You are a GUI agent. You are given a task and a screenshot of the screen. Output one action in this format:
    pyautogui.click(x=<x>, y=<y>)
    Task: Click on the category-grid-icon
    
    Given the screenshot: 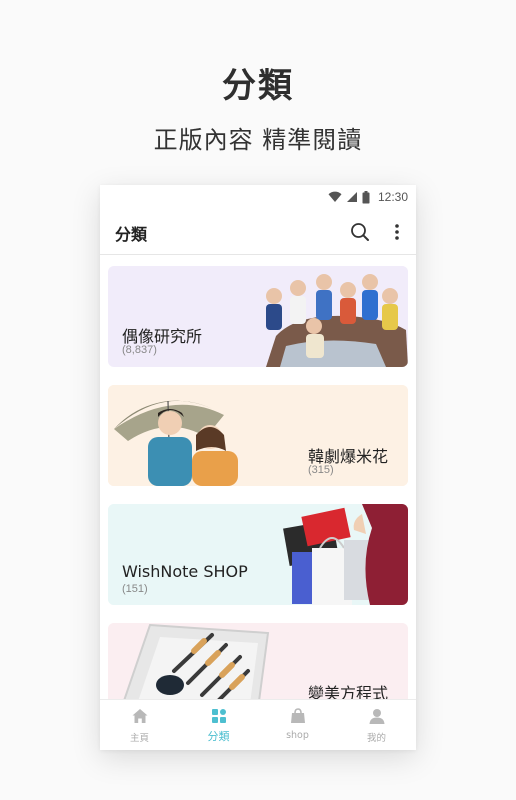 What is the action you would take?
    pyautogui.click(x=218, y=716)
    